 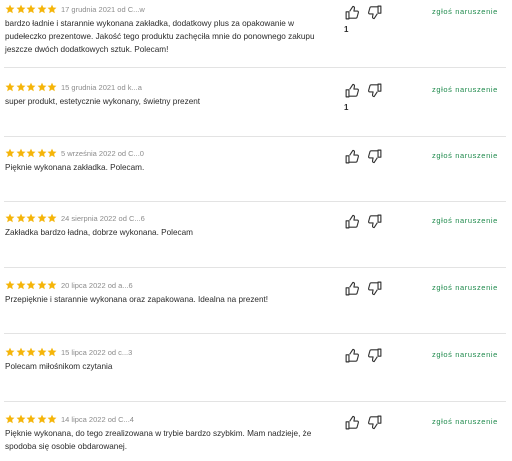 I want to click on review-meta: 14 lipca 2022 od C...4, so click(x=97, y=419).